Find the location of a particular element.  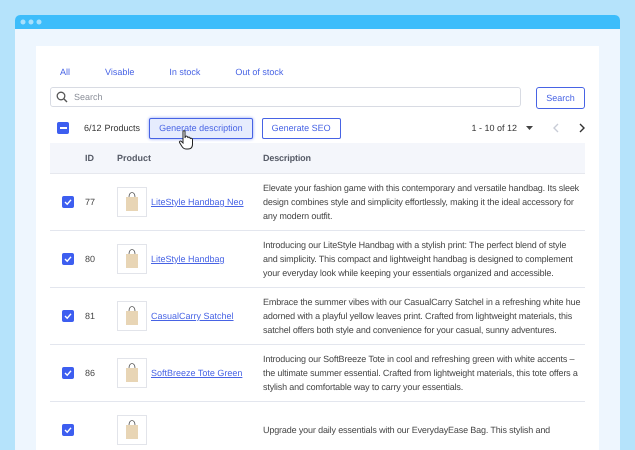

table-cell-text: Introducing our LiteStyle Handbag with a stylish print: The perfect blend of style and simplicity. This compact and lightweight handbag is designed to complement your everyday look while keeping your essentials organized and accessible. is located at coordinates (418, 259).